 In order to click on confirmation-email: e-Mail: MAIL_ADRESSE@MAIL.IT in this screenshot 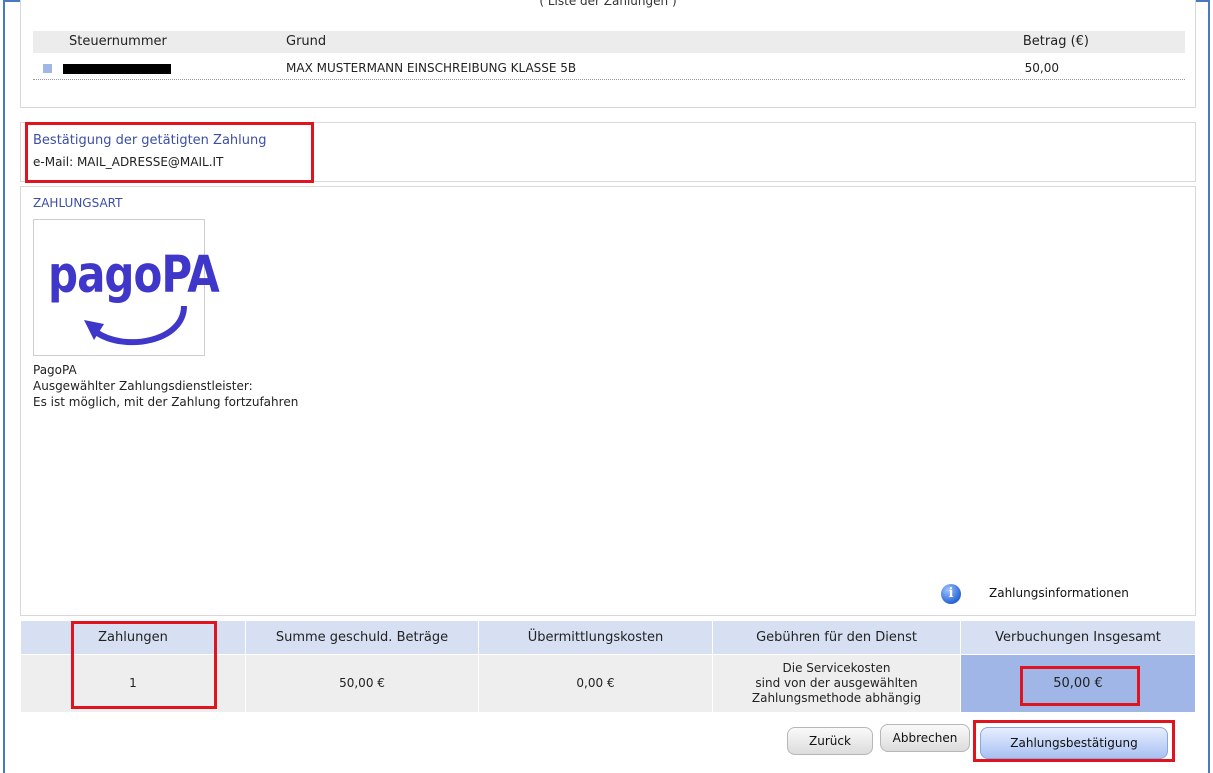, I will do `click(128, 162)`.